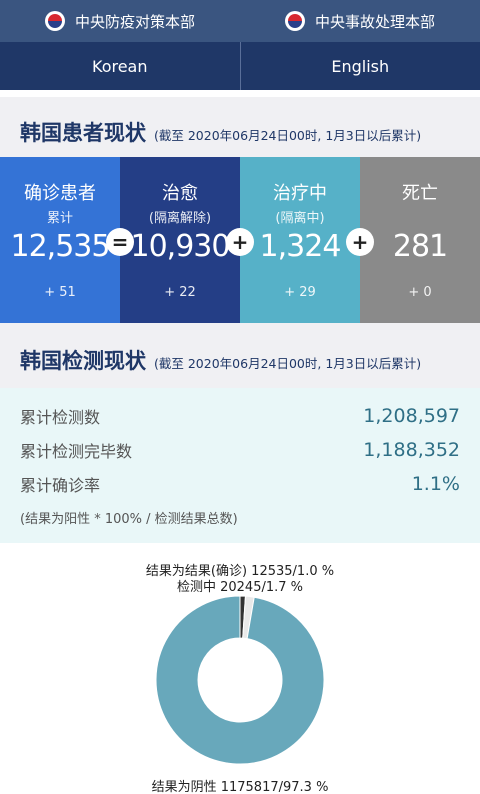 Image resolution: width=480 pixels, height=794 pixels. What do you see at coordinates (60, 193) in the screenshot?
I see `card-label: 确诊患者` at bounding box center [60, 193].